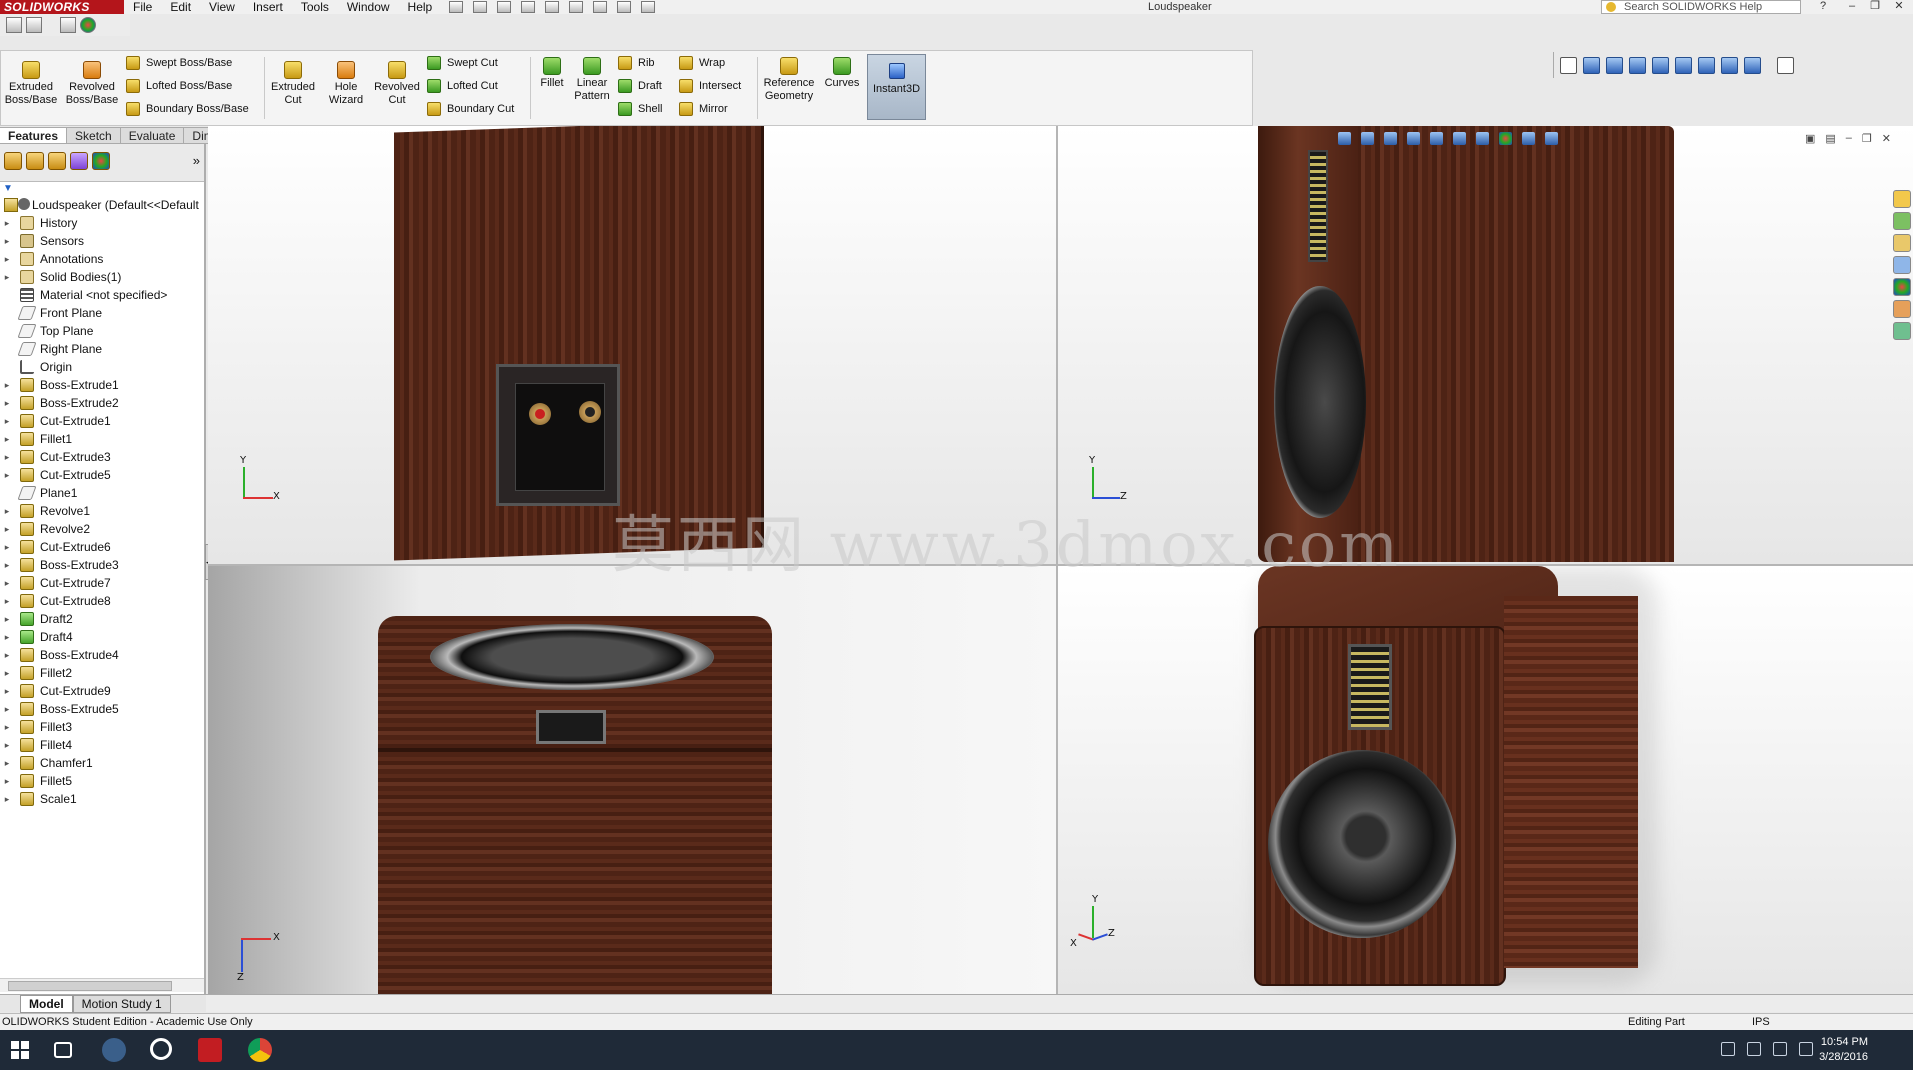 The image size is (1913, 1070). I want to click on more-tabs-icon: », so click(196, 162).